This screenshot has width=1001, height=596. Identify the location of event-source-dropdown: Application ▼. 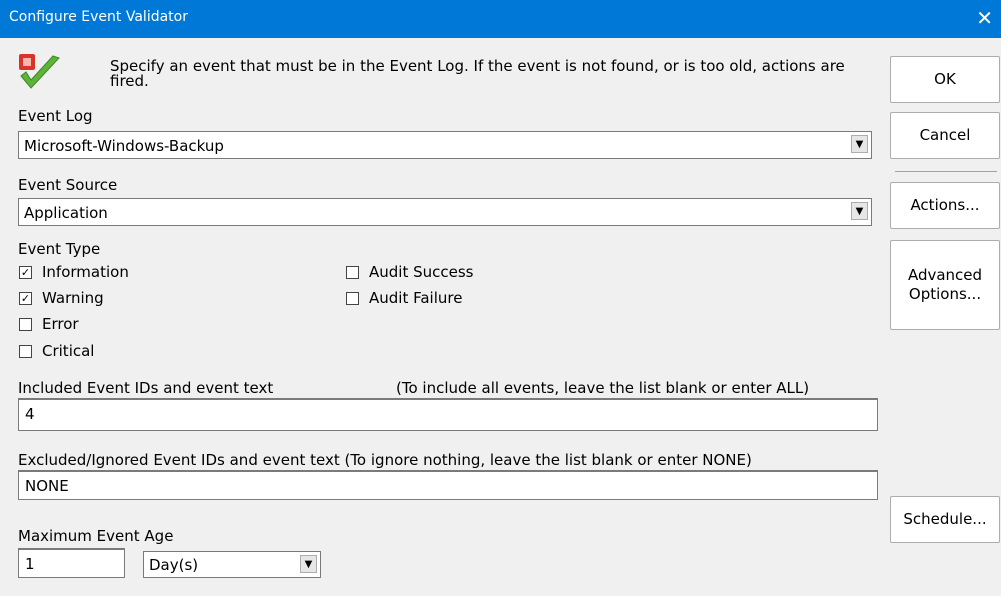
(445, 212).